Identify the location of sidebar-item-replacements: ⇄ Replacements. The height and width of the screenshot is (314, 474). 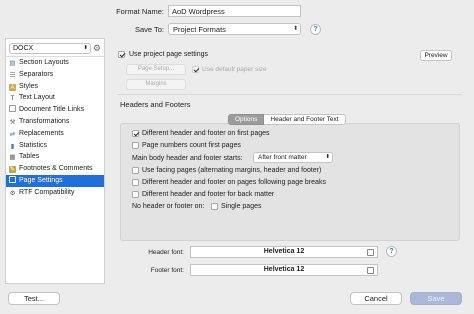
(55, 134).